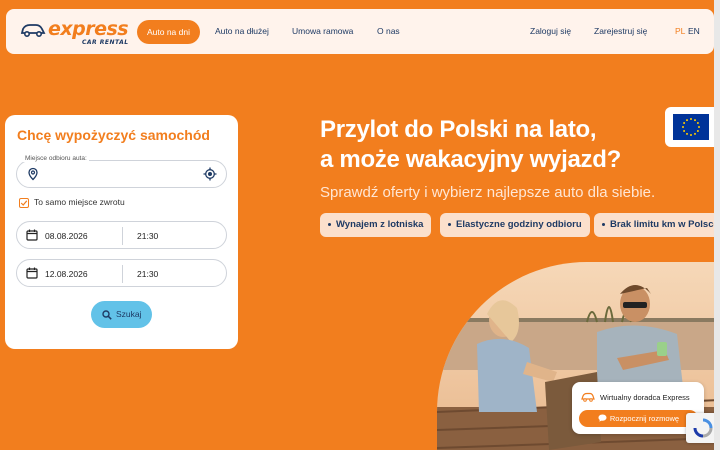  Describe the element at coordinates (88, 29) in the screenshot. I see `brand-name: express` at that location.